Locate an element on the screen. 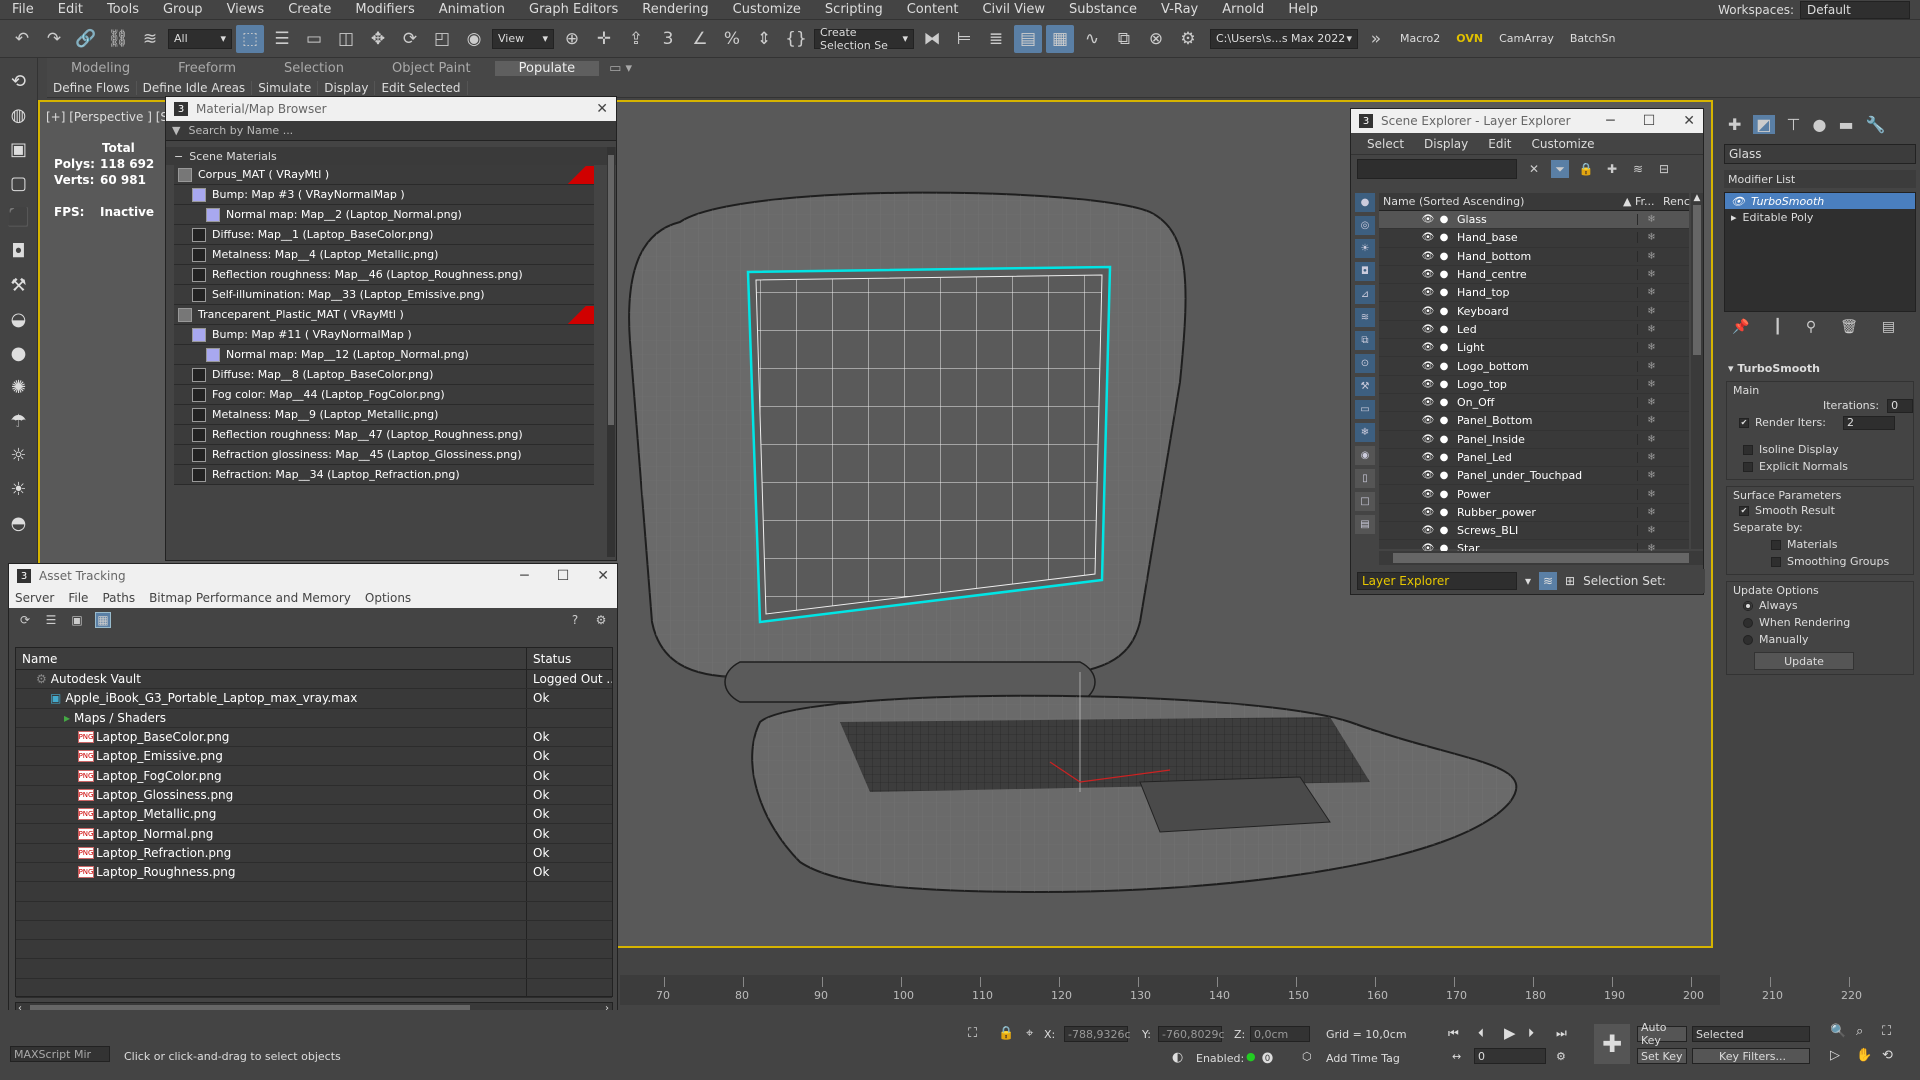 The image size is (1920, 1080). utilities-tab-icon: 🔧 is located at coordinates (1876, 124).